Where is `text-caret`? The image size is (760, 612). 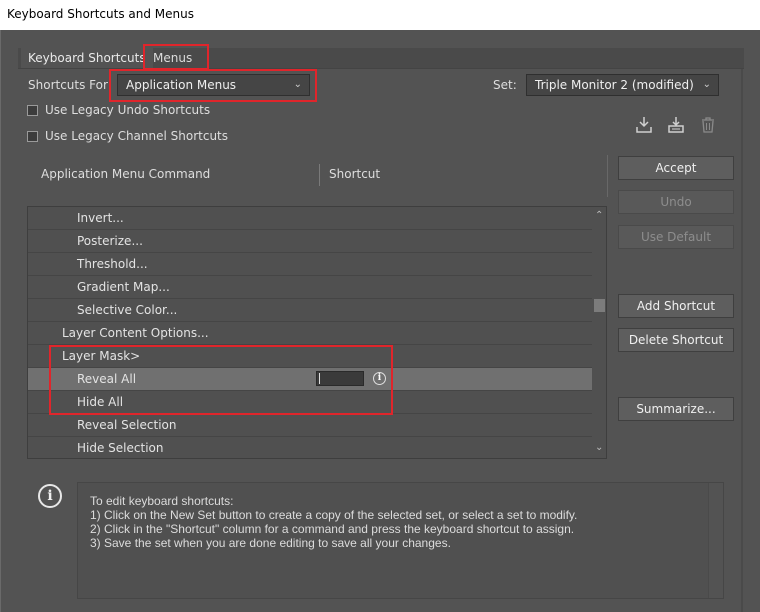
text-caret is located at coordinates (319, 378).